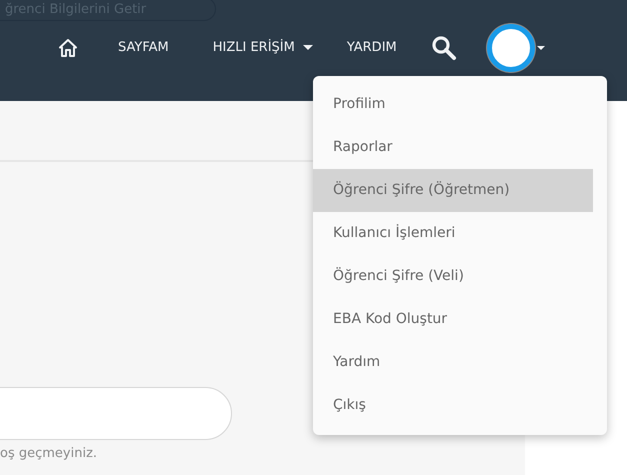 The image size is (627, 475). I want to click on menu-item: EBA Kod Oluştur, so click(453, 319).